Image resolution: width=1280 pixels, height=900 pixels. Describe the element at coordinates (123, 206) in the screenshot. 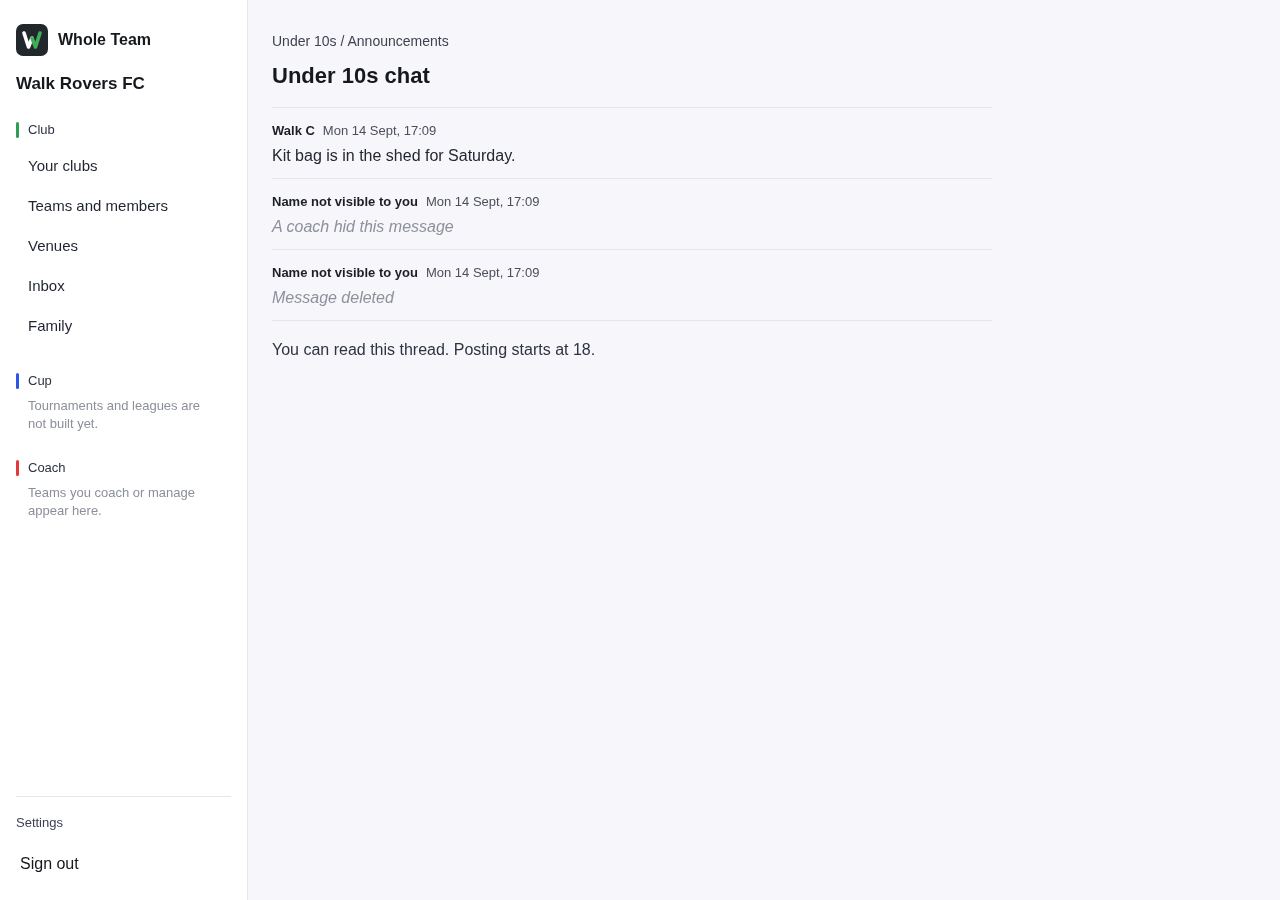

I see `nav-link: Teams and members` at that location.